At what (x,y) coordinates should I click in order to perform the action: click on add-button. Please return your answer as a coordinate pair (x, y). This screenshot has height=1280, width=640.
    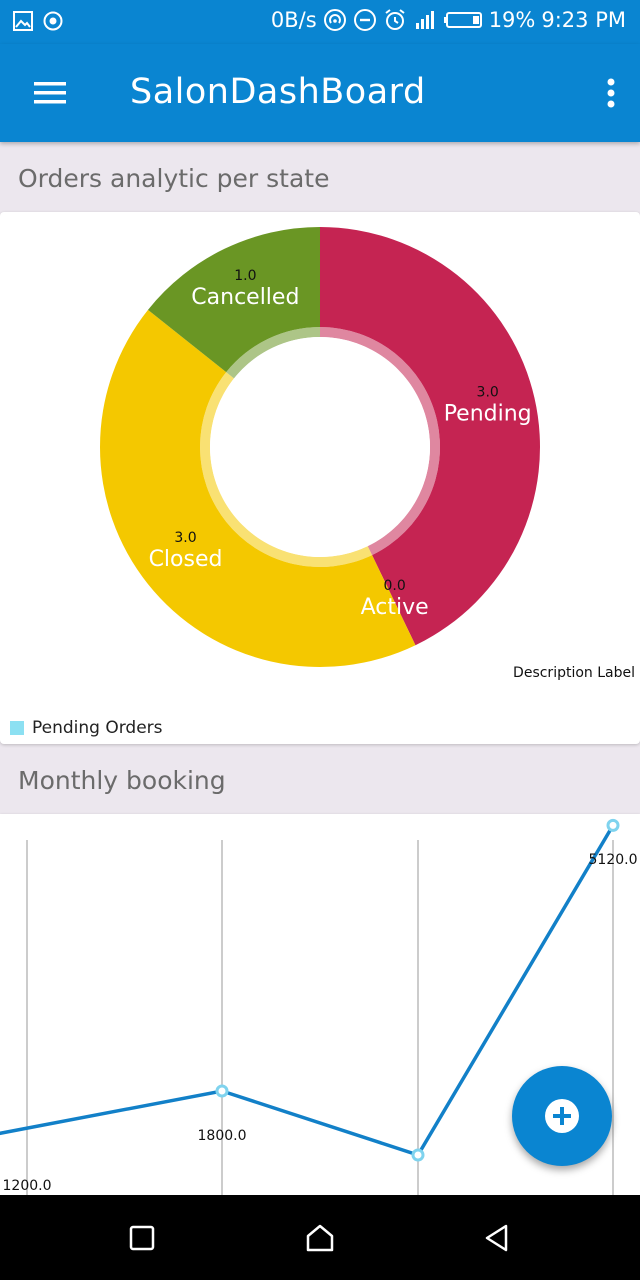
    Looking at the image, I should click on (562, 1116).